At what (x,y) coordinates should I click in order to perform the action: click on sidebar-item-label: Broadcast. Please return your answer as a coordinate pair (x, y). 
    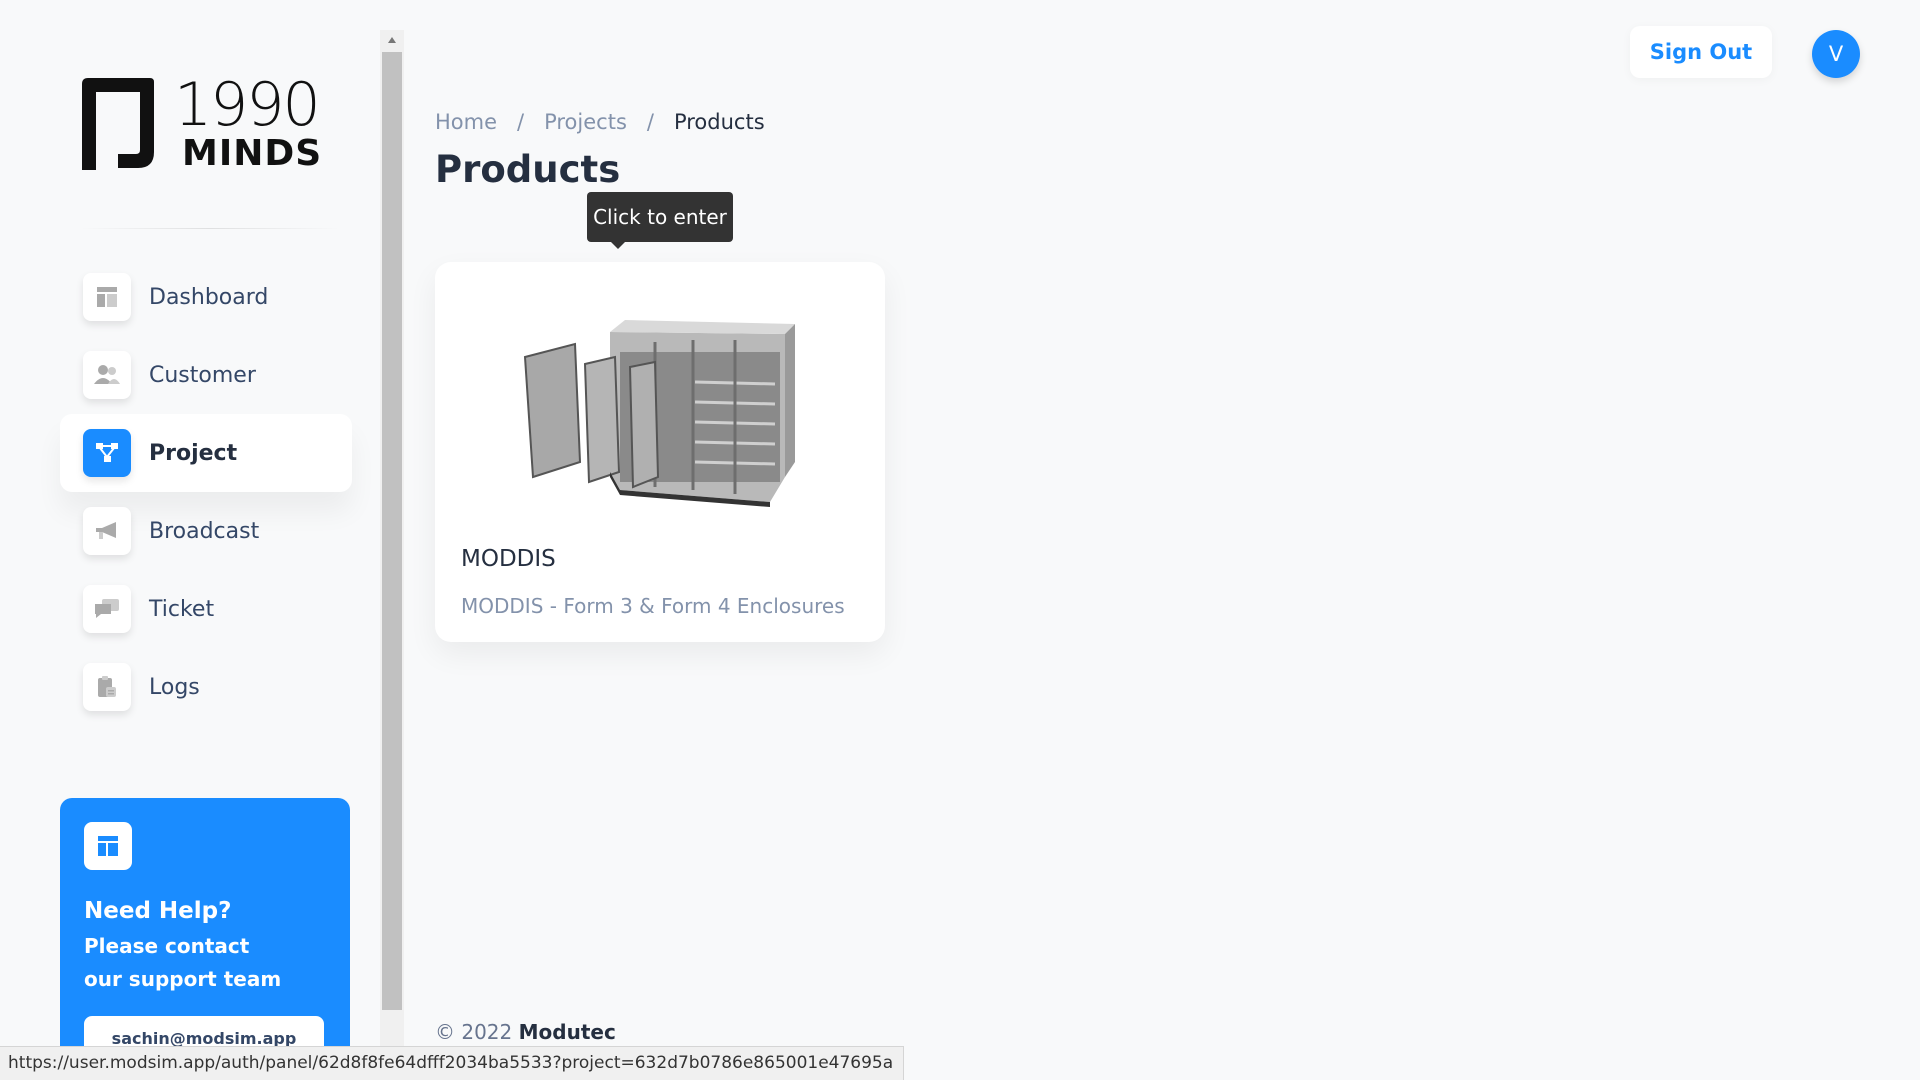
    Looking at the image, I should click on (204, 531).